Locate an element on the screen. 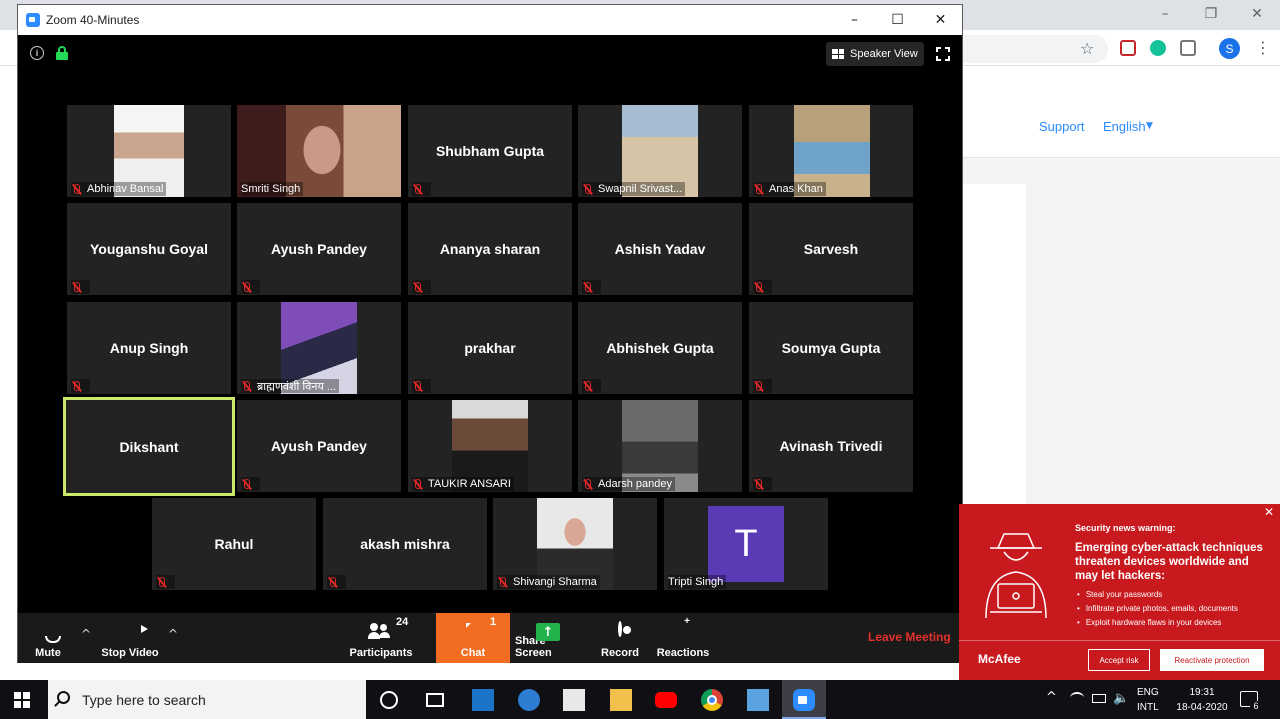  windows-start-icon is located at coordinates (22, 700).